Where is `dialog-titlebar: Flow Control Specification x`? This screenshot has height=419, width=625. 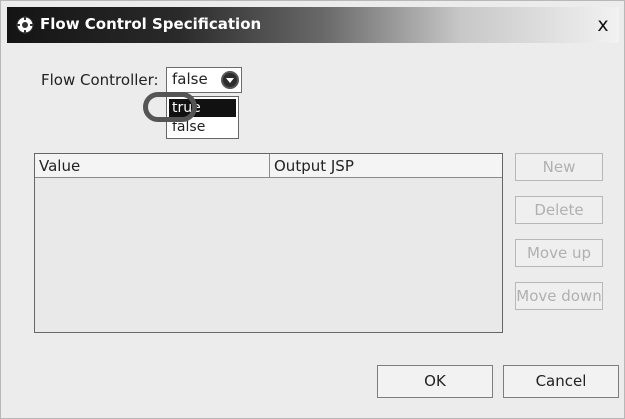 dialog-titlebar: Flow Control Specification x is located at coordinates (313, 25).